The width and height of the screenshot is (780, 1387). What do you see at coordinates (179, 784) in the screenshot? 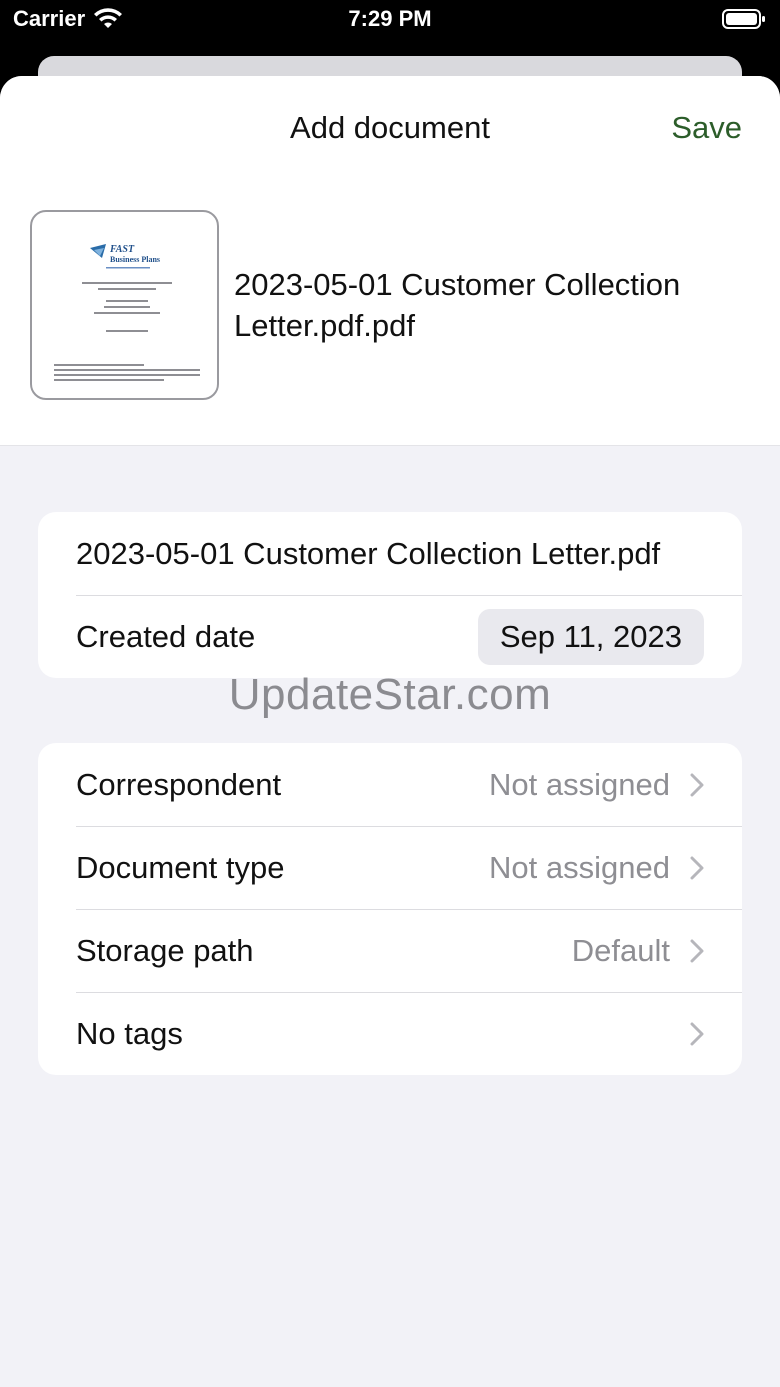
I see `correspondent-label: Correspondent` at bounding box center [179, 784].